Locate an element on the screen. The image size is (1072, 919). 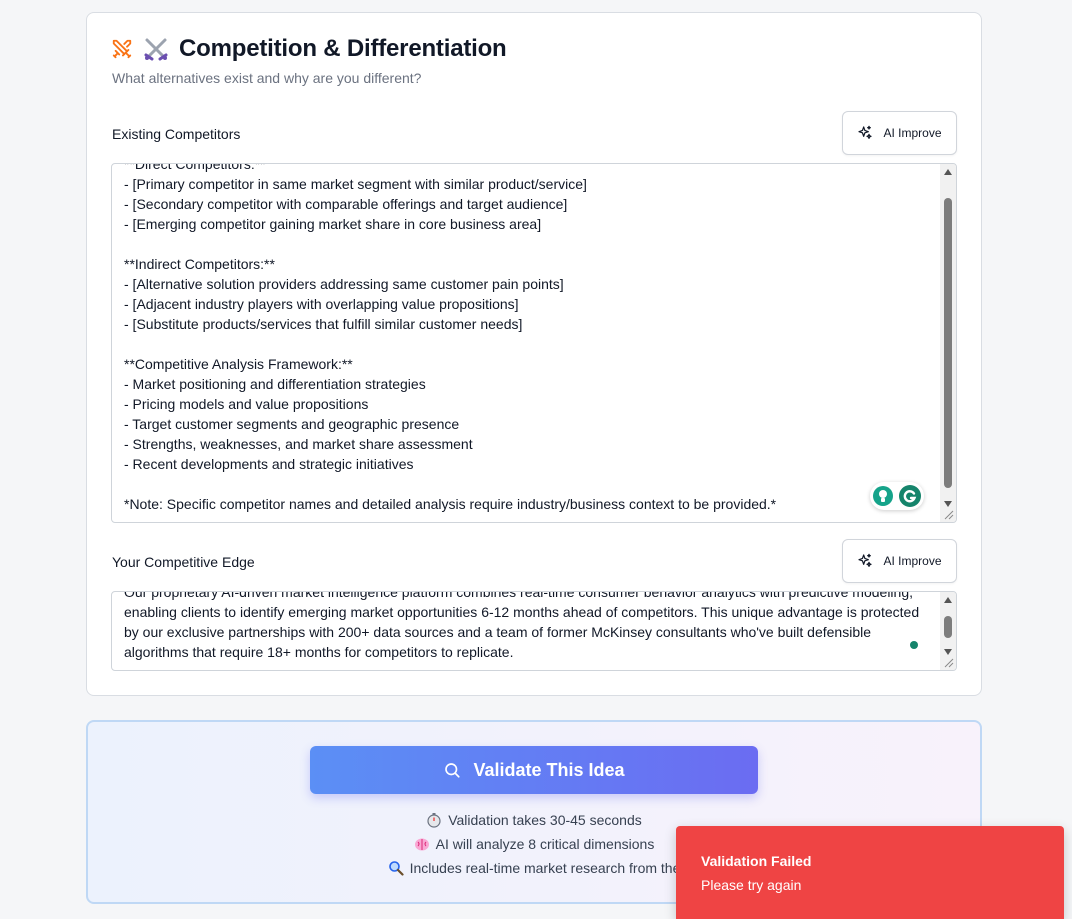
page-title: Competition & Differentiation is located at coordinates (343, 48).